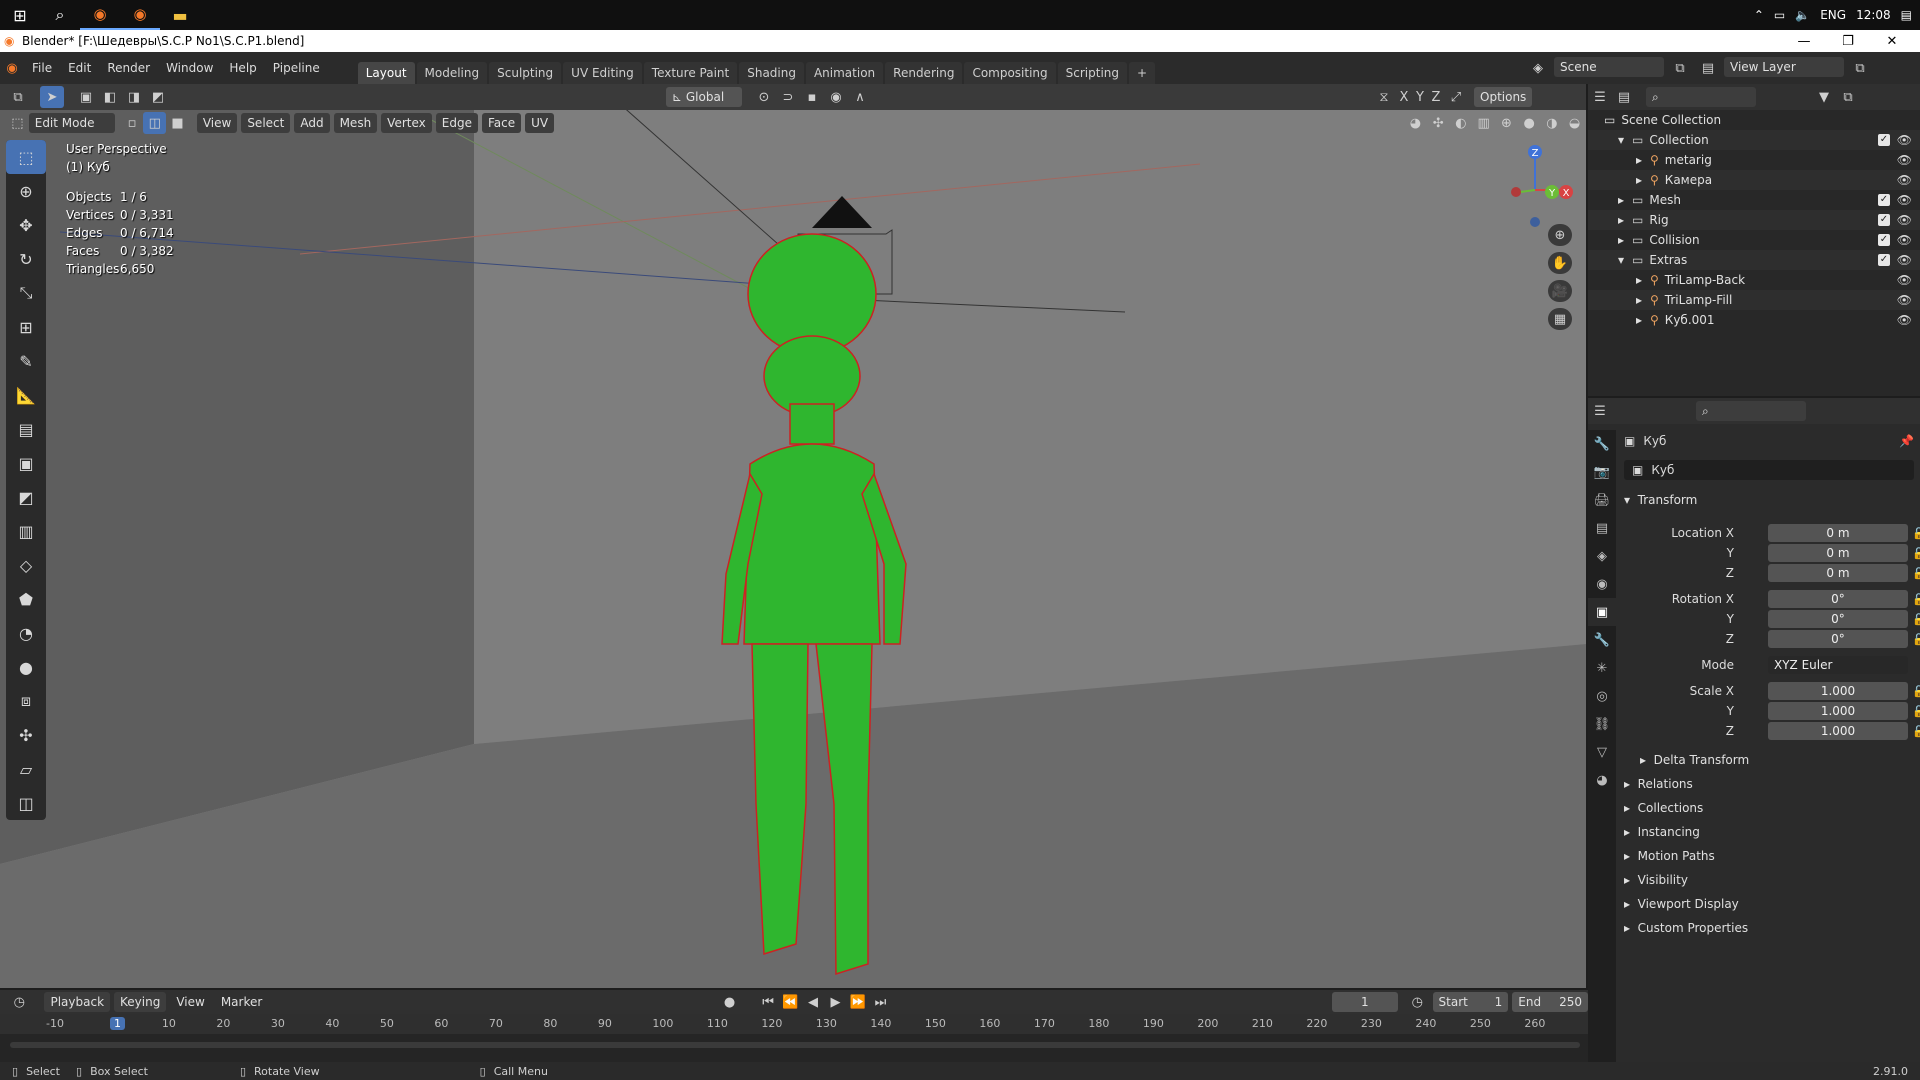  What do you see at coordinates (813, 1002) in the screenshot?
I see `play-reverse-icon: ◀` at bounding box center [813, 1002].